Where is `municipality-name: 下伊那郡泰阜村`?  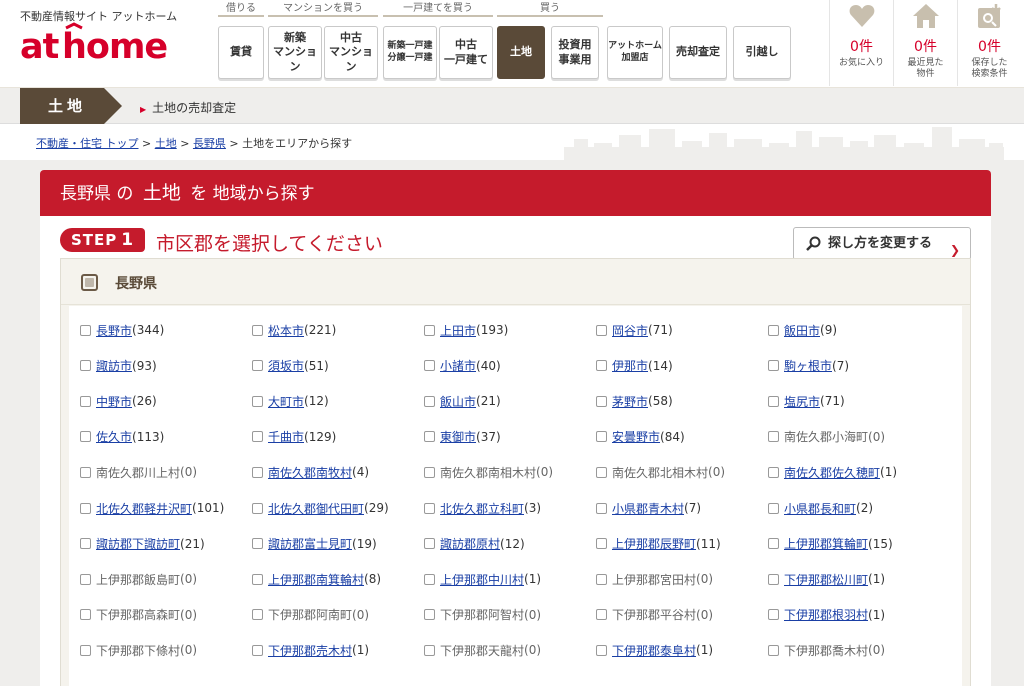 municipality-name: 下伊那郡泰阜村 is located at coordinates (654, 650).